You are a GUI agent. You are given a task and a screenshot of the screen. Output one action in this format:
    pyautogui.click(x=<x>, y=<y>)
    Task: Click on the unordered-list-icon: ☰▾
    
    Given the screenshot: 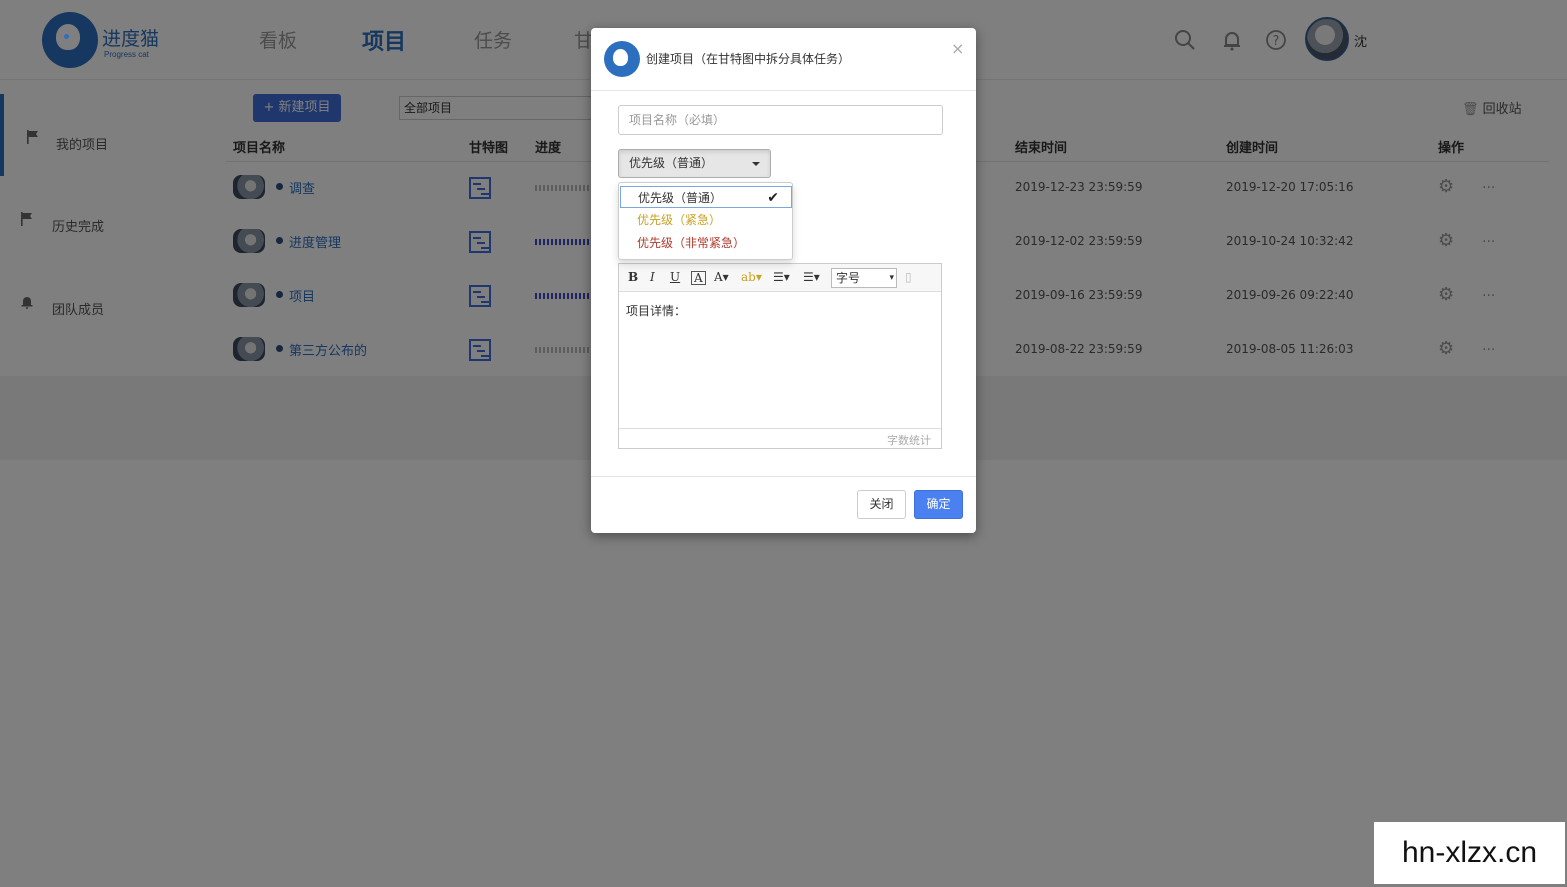 What is the action you would take?
    pyautogui.click(x=811, y=277)
    